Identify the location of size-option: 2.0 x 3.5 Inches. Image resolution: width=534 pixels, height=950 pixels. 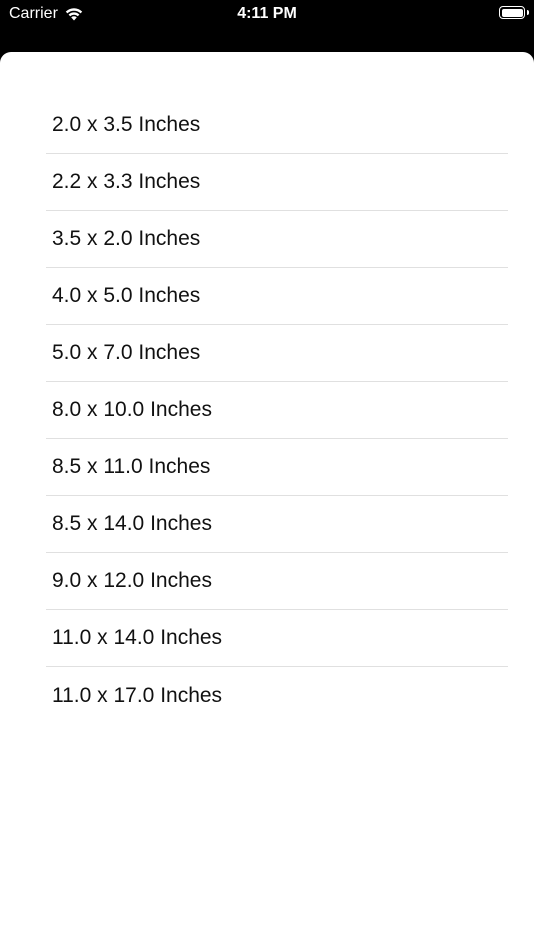
(277, 125).